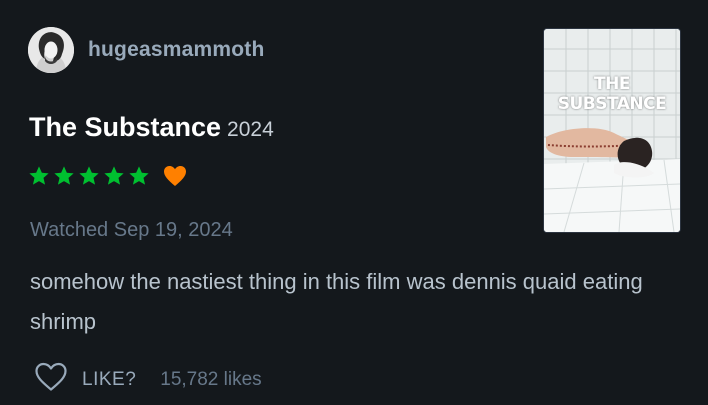 This screenshot has height=405, width=708. Describe the element at coordinates (612, 94) in the screenshot. I see `poster-title: THE SUBSTANCE` at that location.